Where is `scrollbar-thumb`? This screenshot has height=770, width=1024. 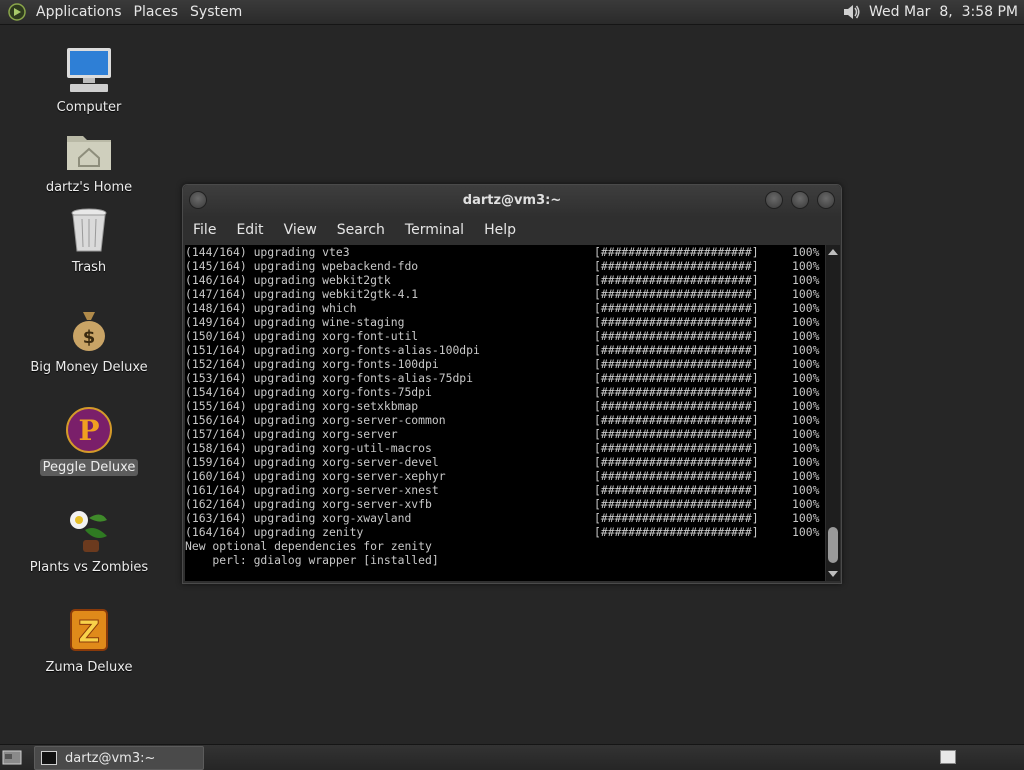 scrollbar-thumb is located at coordinates (833, 545).